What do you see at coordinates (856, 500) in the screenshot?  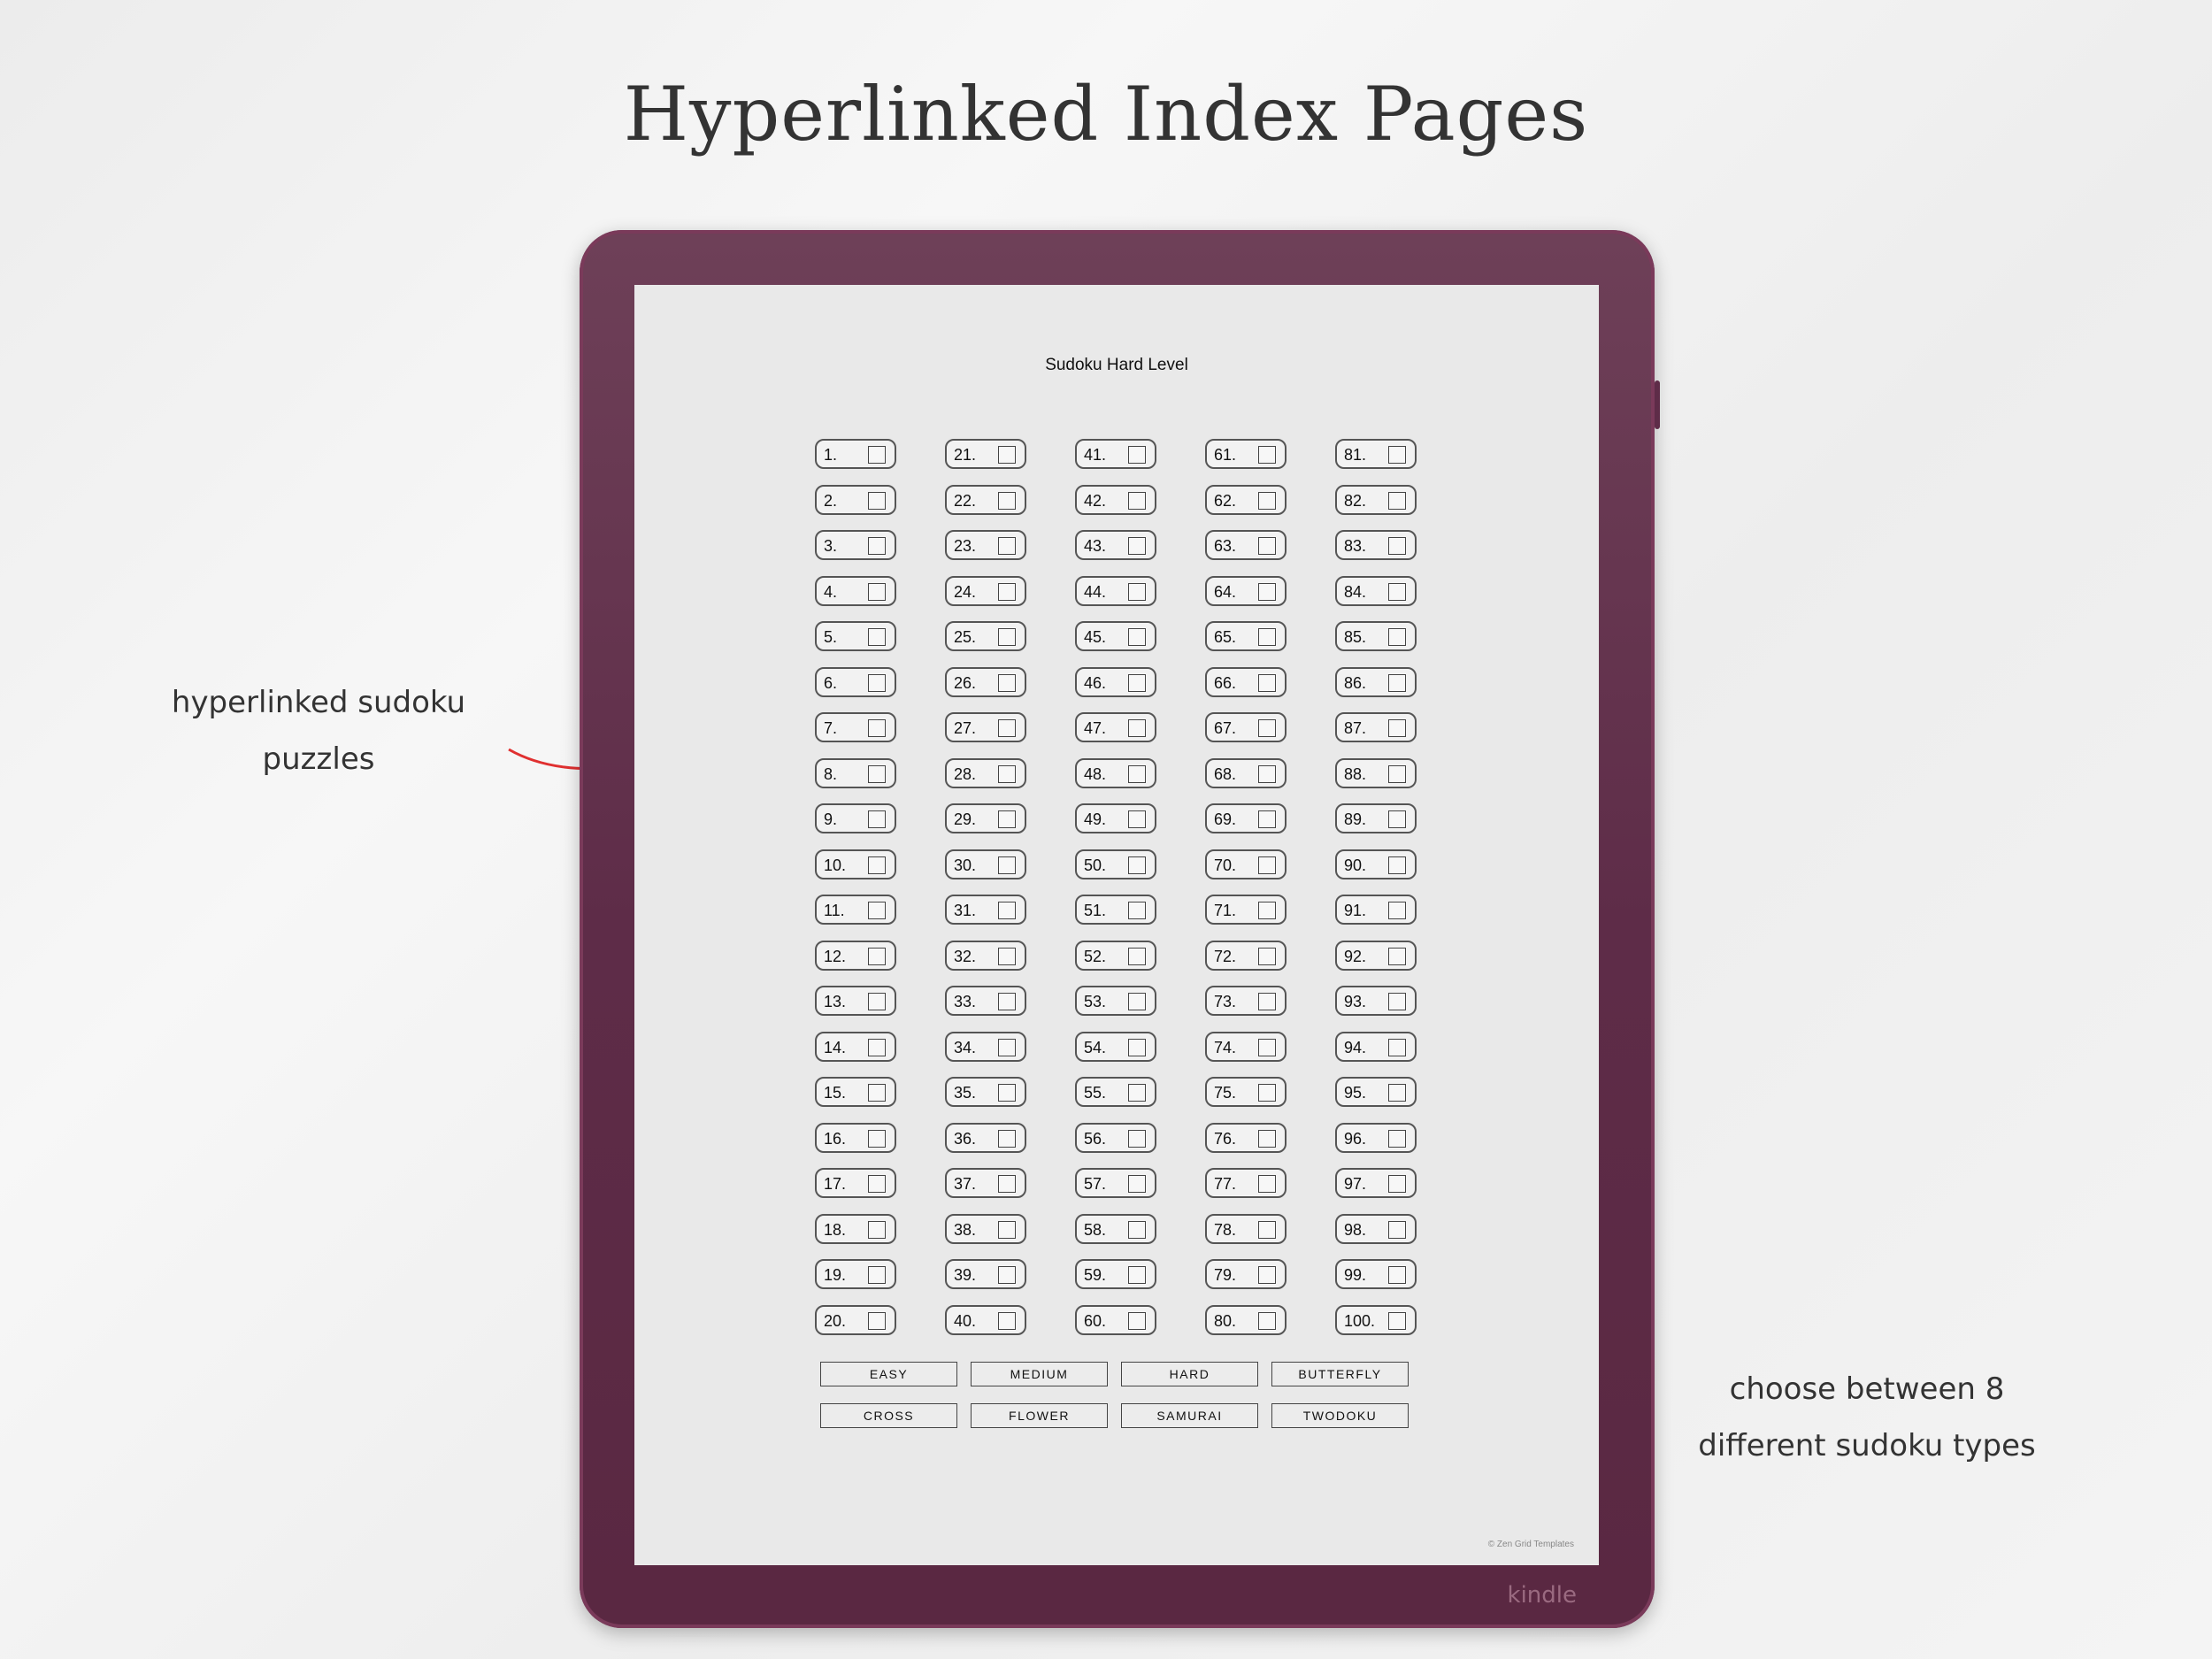 I see `puzzle-link: 2.` at bounding box center [856, 500].